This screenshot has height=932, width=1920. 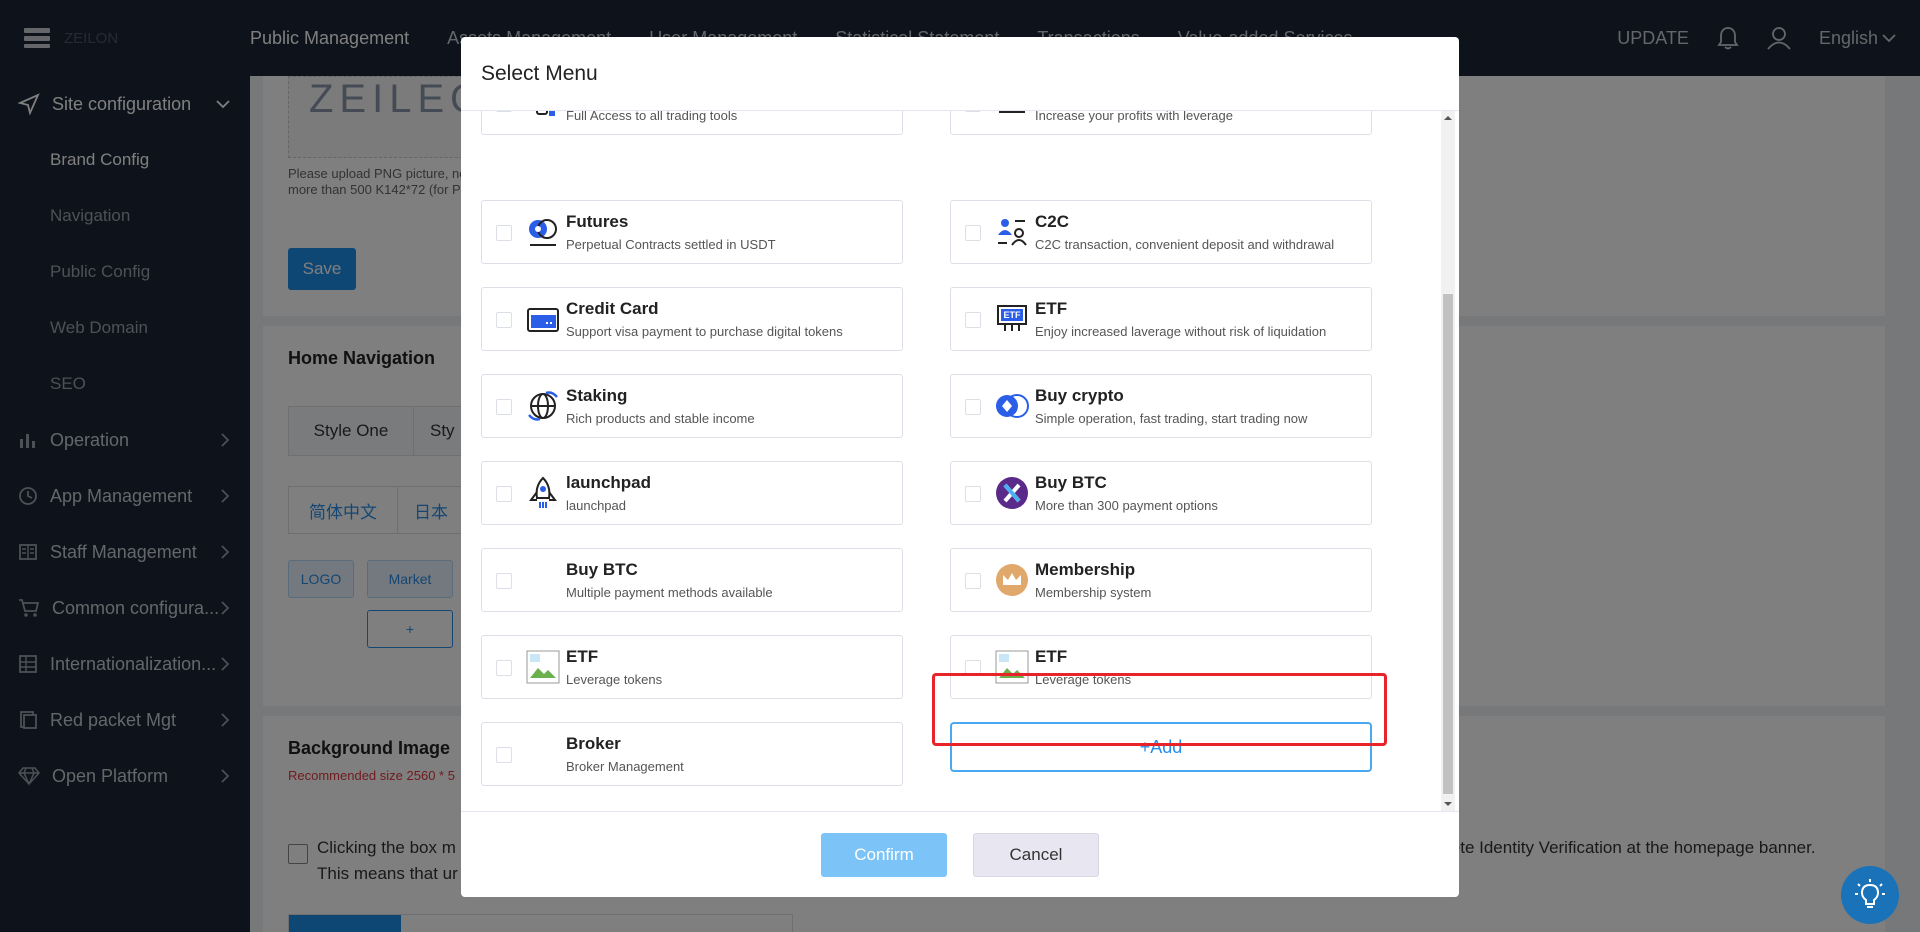 What do you see at coordinates (1012, 406) in the screenshot?
I see `buy-crypto-icon` at bounding box center [1012, 406].